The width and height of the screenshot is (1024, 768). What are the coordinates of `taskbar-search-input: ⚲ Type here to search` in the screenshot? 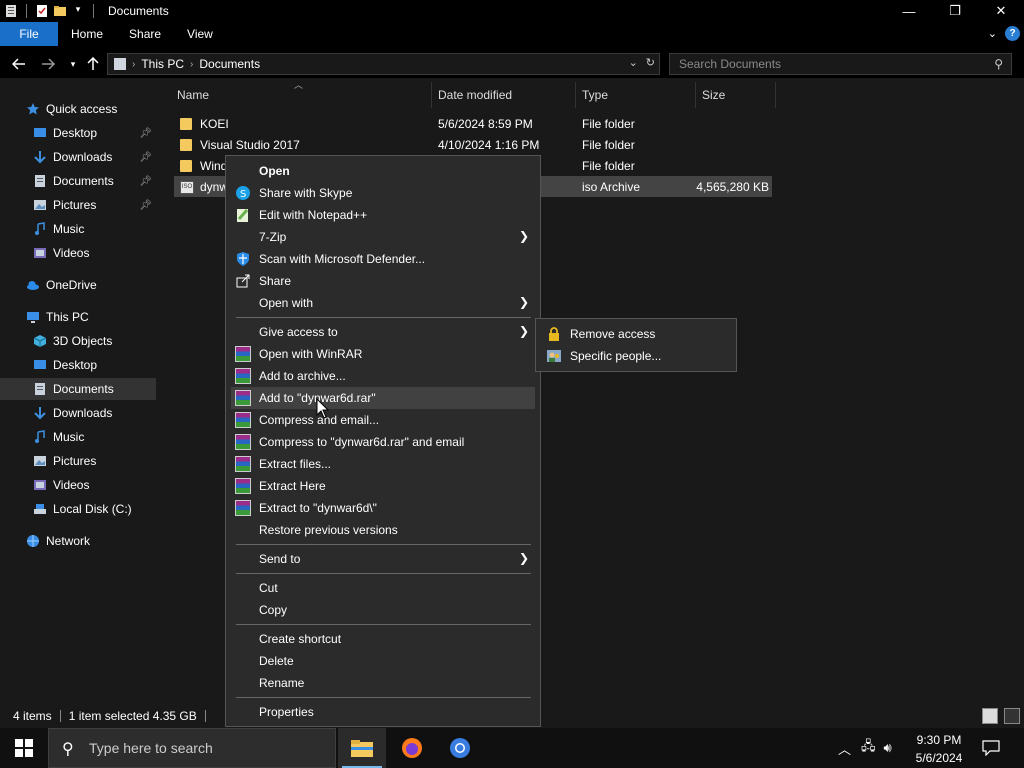 It's located at (192, 748).